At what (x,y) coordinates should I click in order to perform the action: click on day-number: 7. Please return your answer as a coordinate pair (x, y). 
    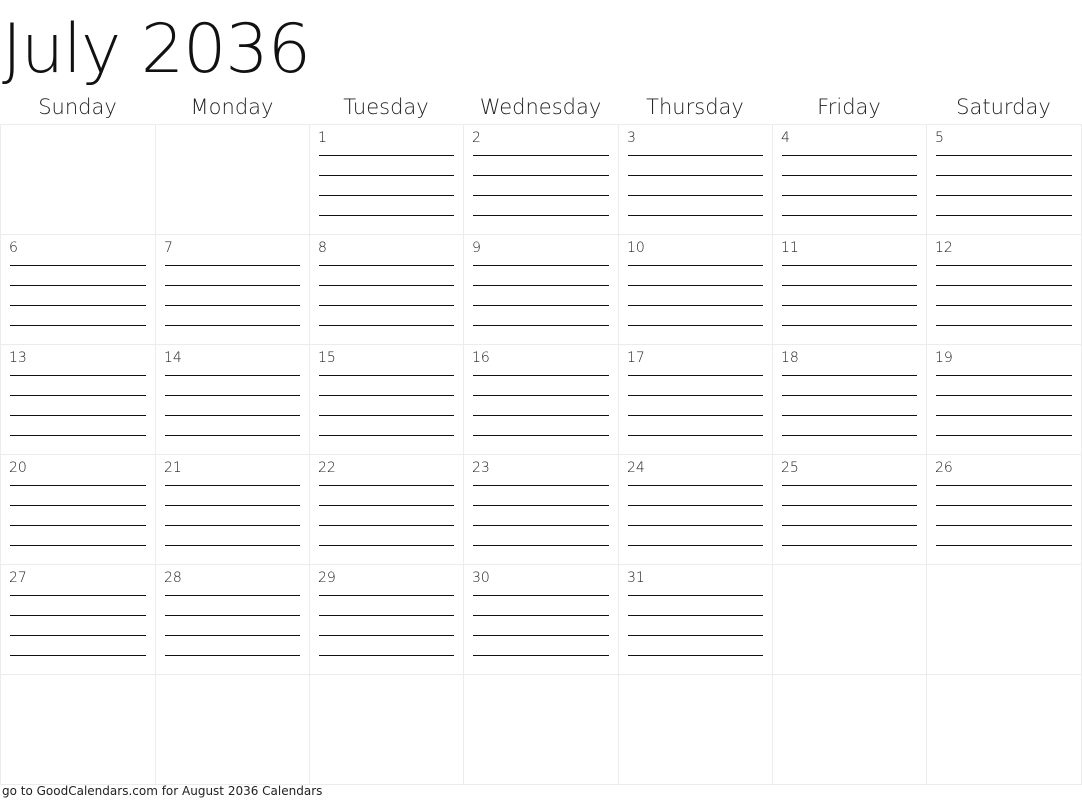
    Looking at the image, I should click on (168, 248).